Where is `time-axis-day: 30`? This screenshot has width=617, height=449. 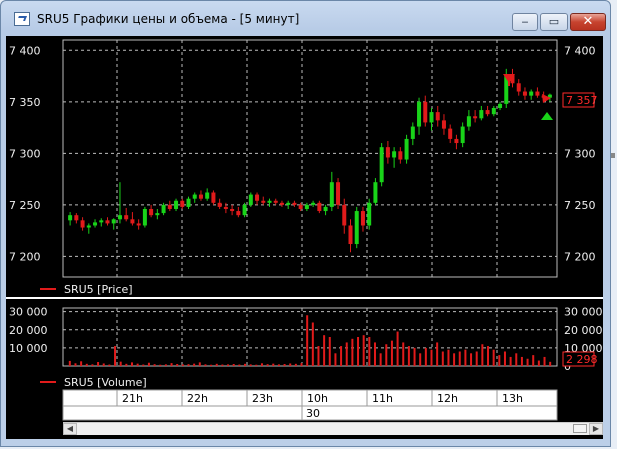
time-axis-day: 30 is located at coordinates (313, 413).